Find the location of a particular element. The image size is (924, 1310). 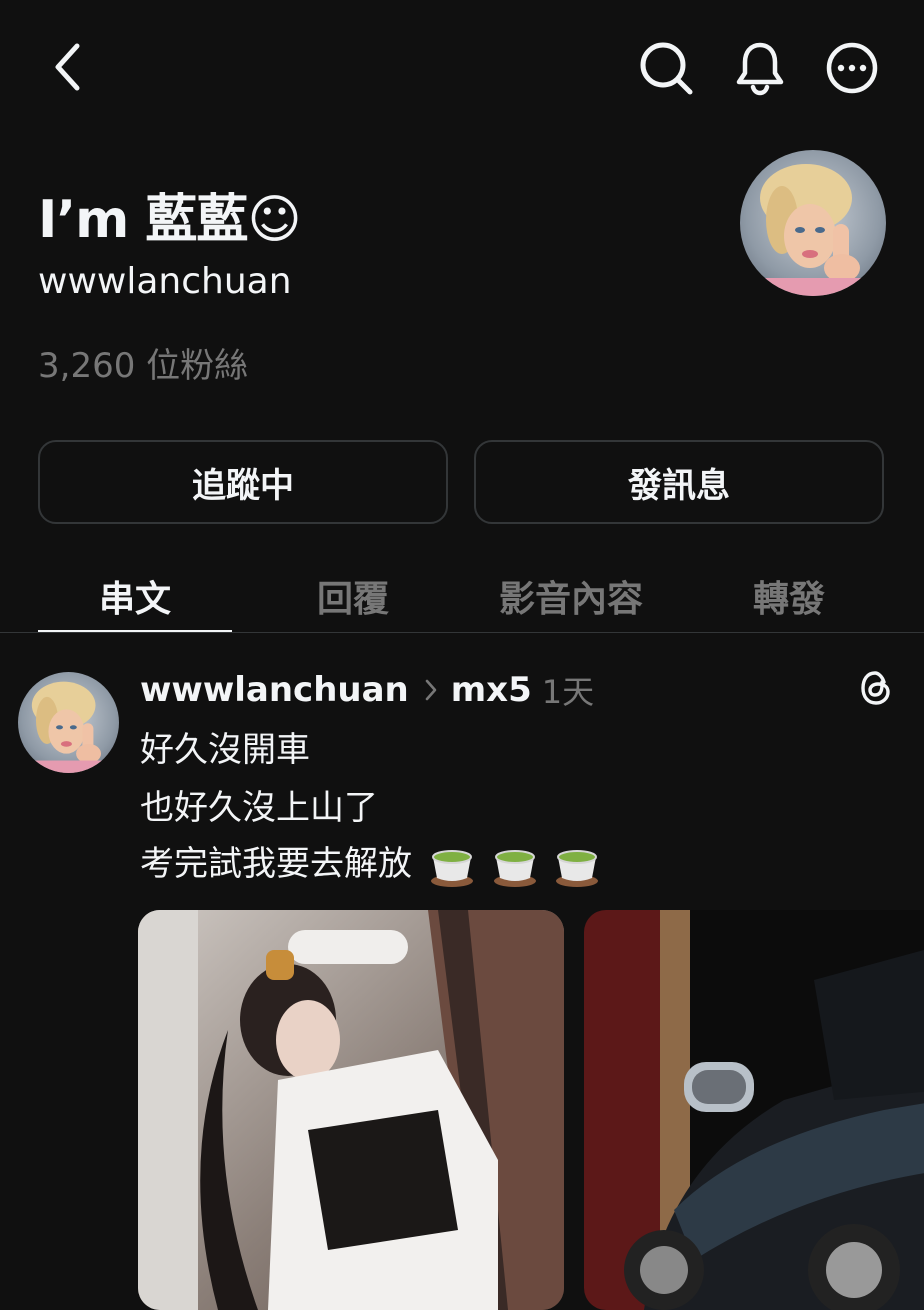

tab-replies-label: 回覆 is located at coordinates (352, 599).